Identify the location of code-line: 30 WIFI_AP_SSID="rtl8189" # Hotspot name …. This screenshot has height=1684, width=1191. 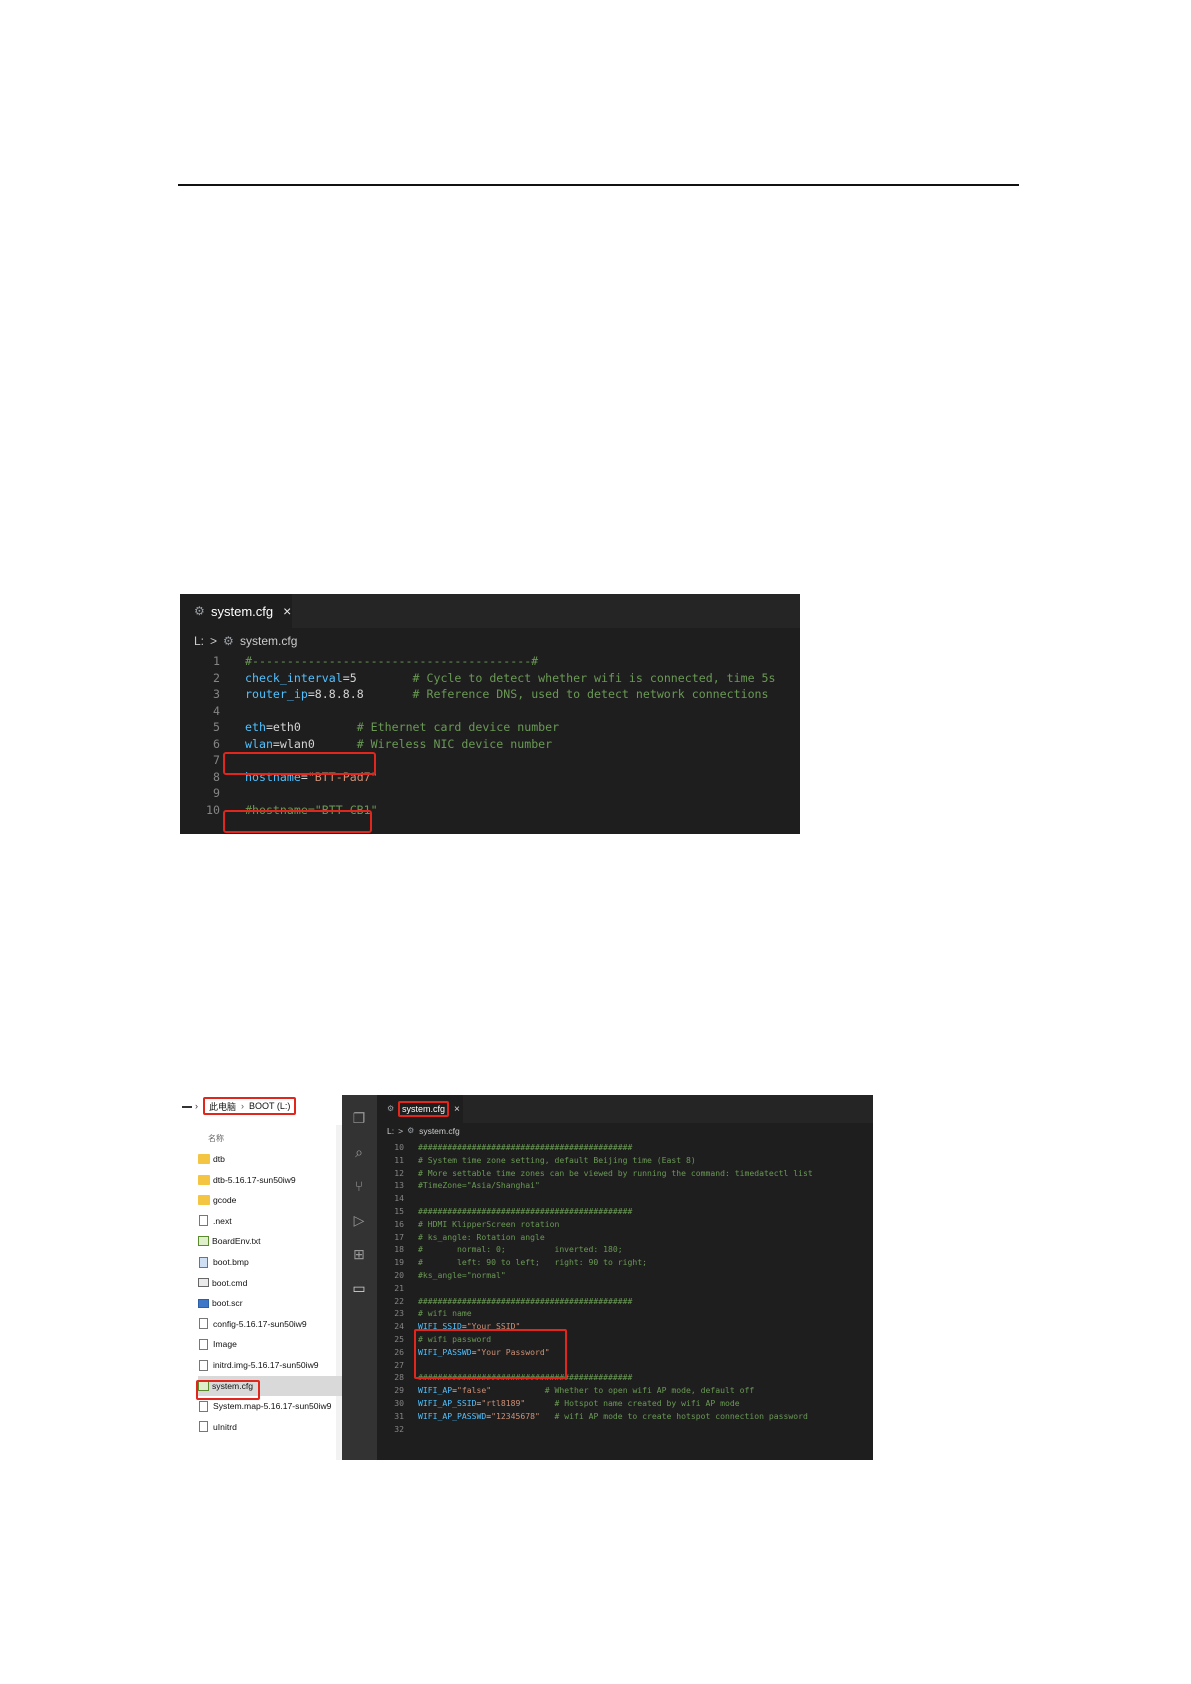
(625, 1404).